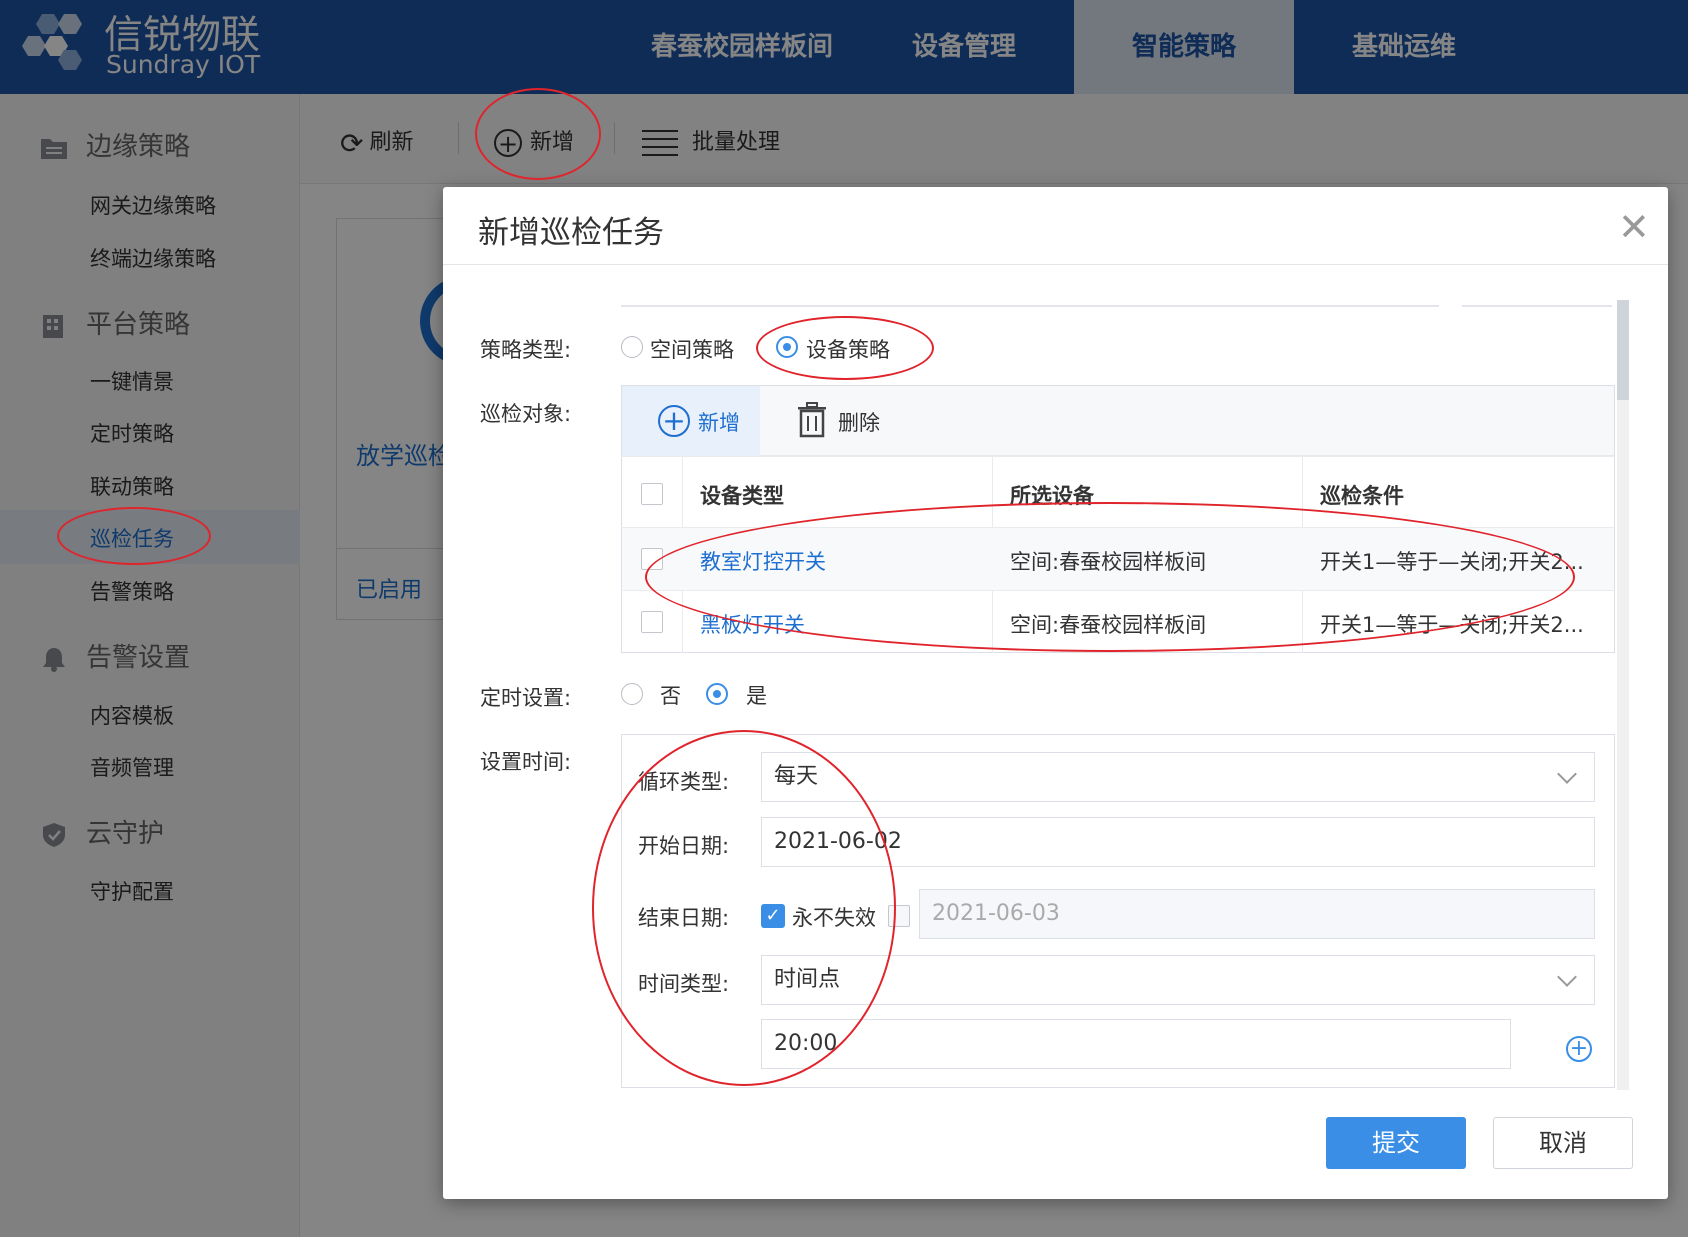  Describe the element at coordinates (1623, 695) in the screenshot. I see `dialog-scrollbar-track` at that location.